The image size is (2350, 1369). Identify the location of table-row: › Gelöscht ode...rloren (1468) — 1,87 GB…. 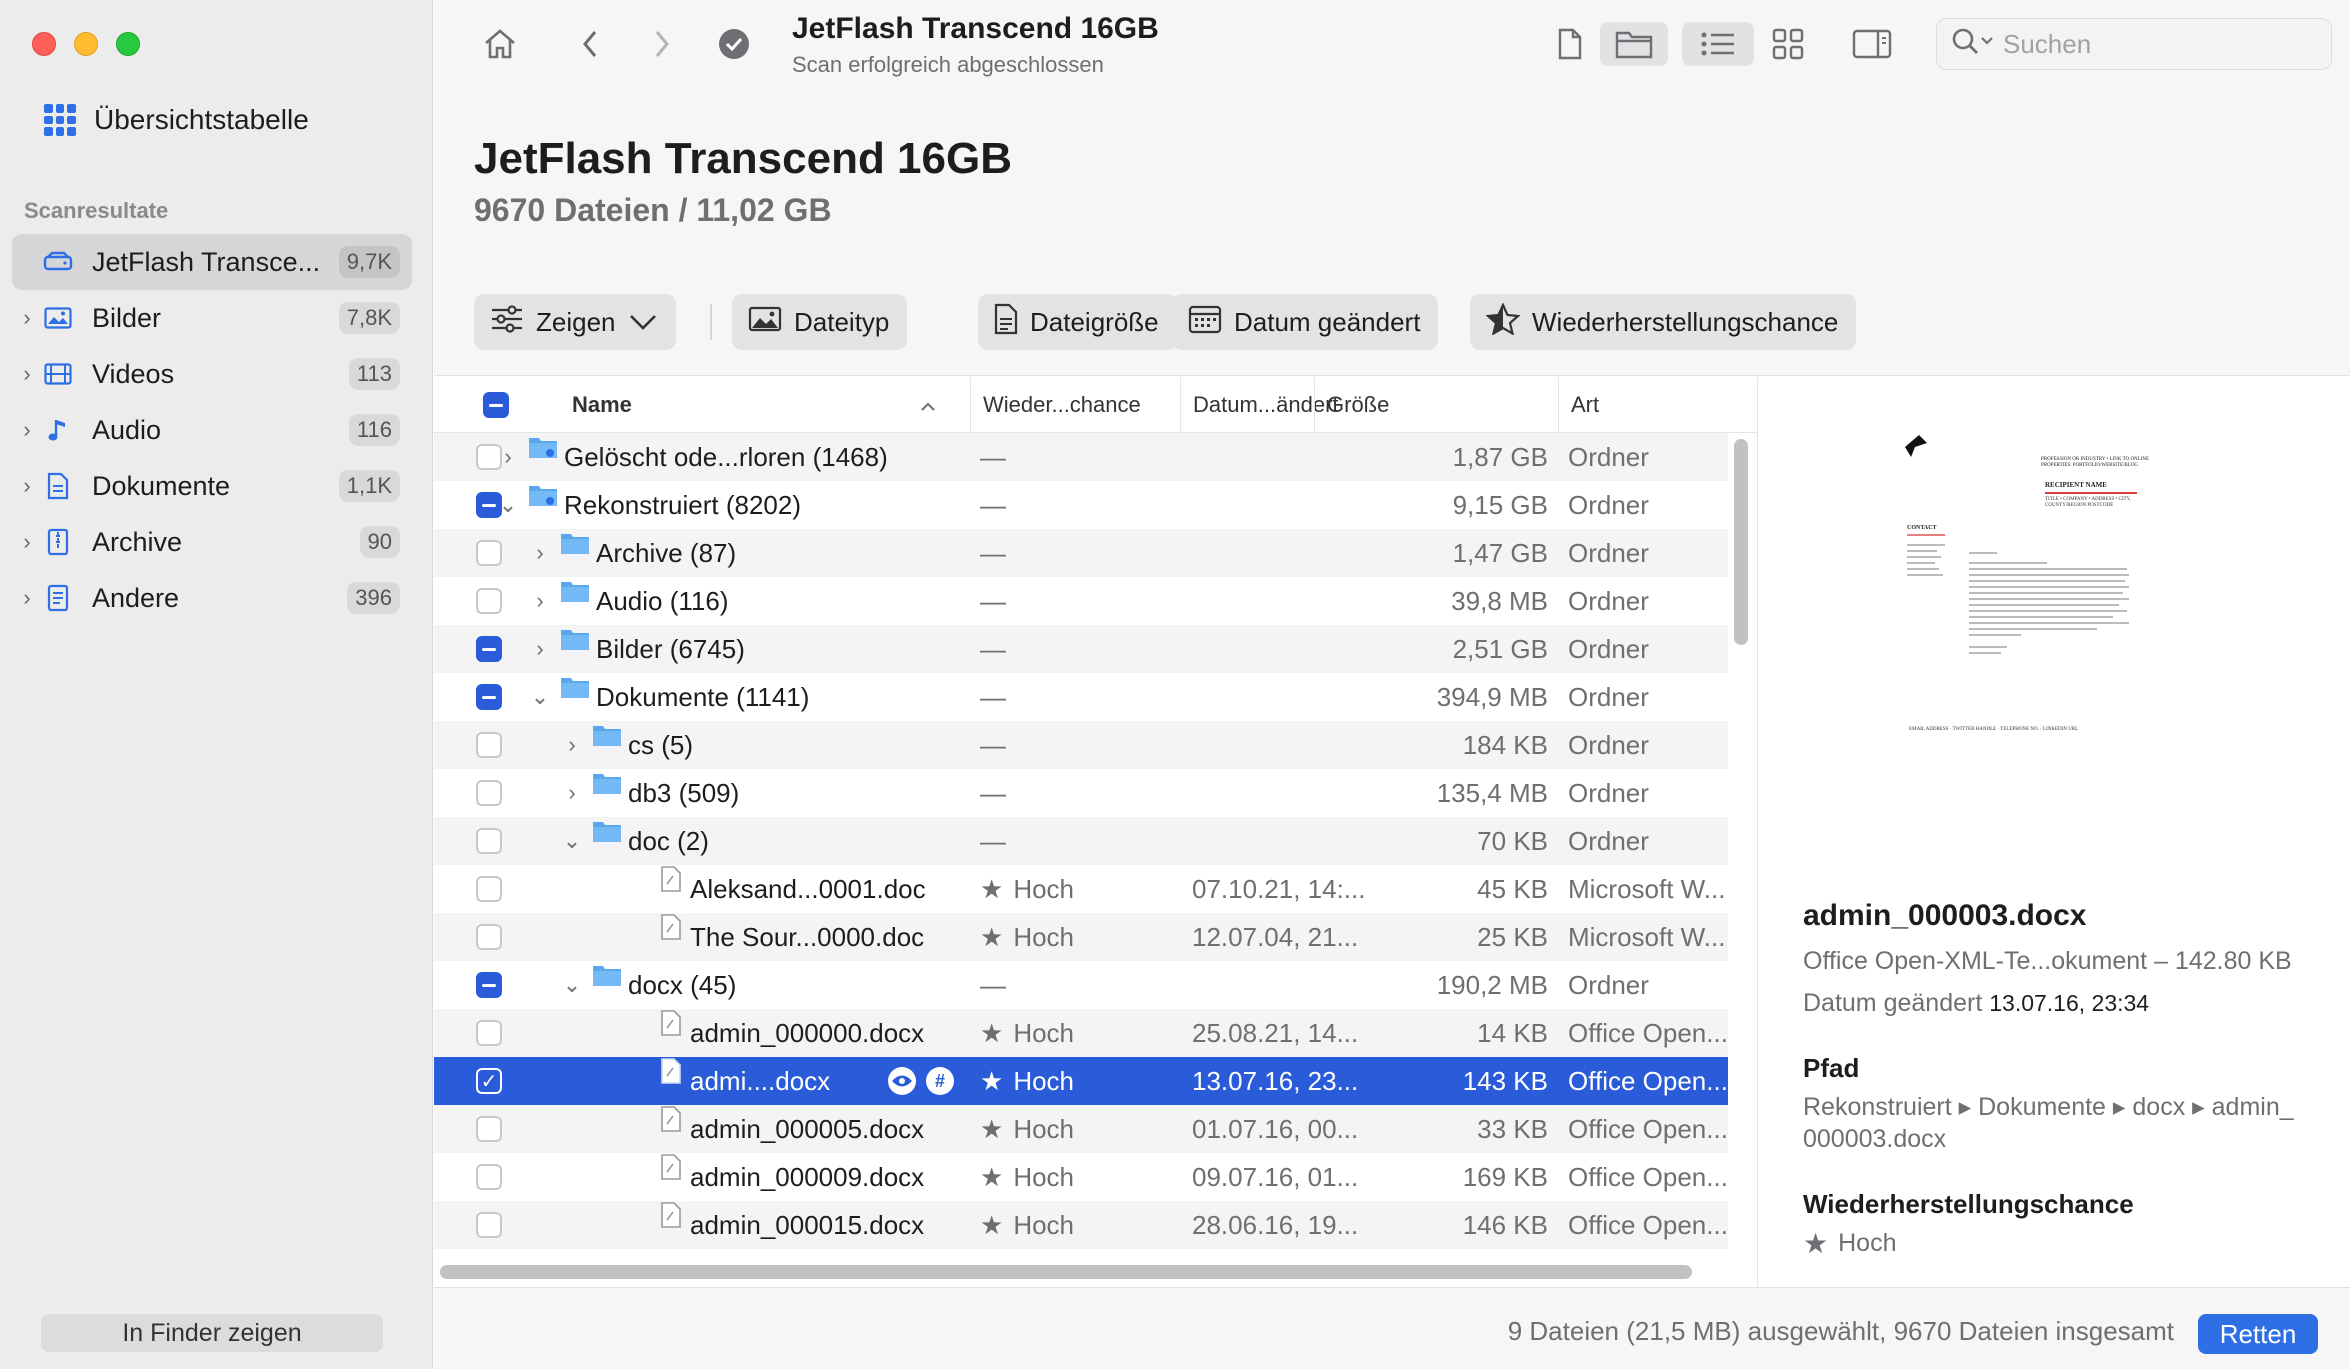
(1081, 457).